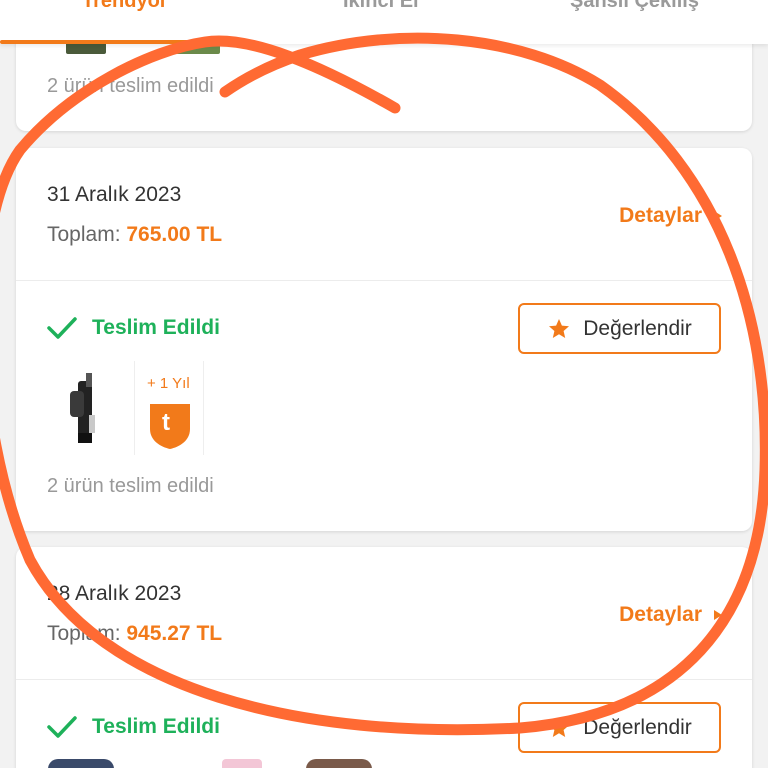 This screenshot has width=768, height=768. I want to click on order-date: 31 Aralık 2023, so click(114, 194).